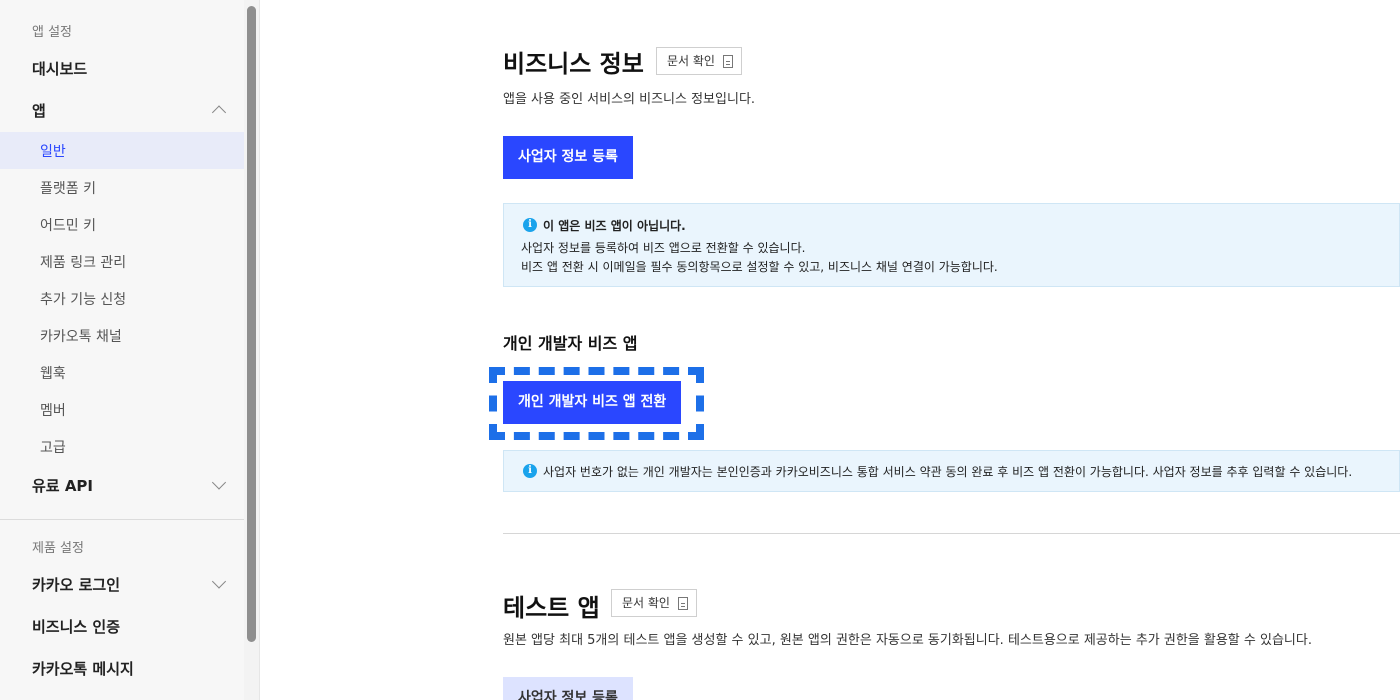 The height and width of the screenshot is (700, 1400). What do you see at coordinates (68, 188) in the screenshot?
I see `sidebar-item-platform-key: 플랫폼 키` at bounding box center [68, 188].